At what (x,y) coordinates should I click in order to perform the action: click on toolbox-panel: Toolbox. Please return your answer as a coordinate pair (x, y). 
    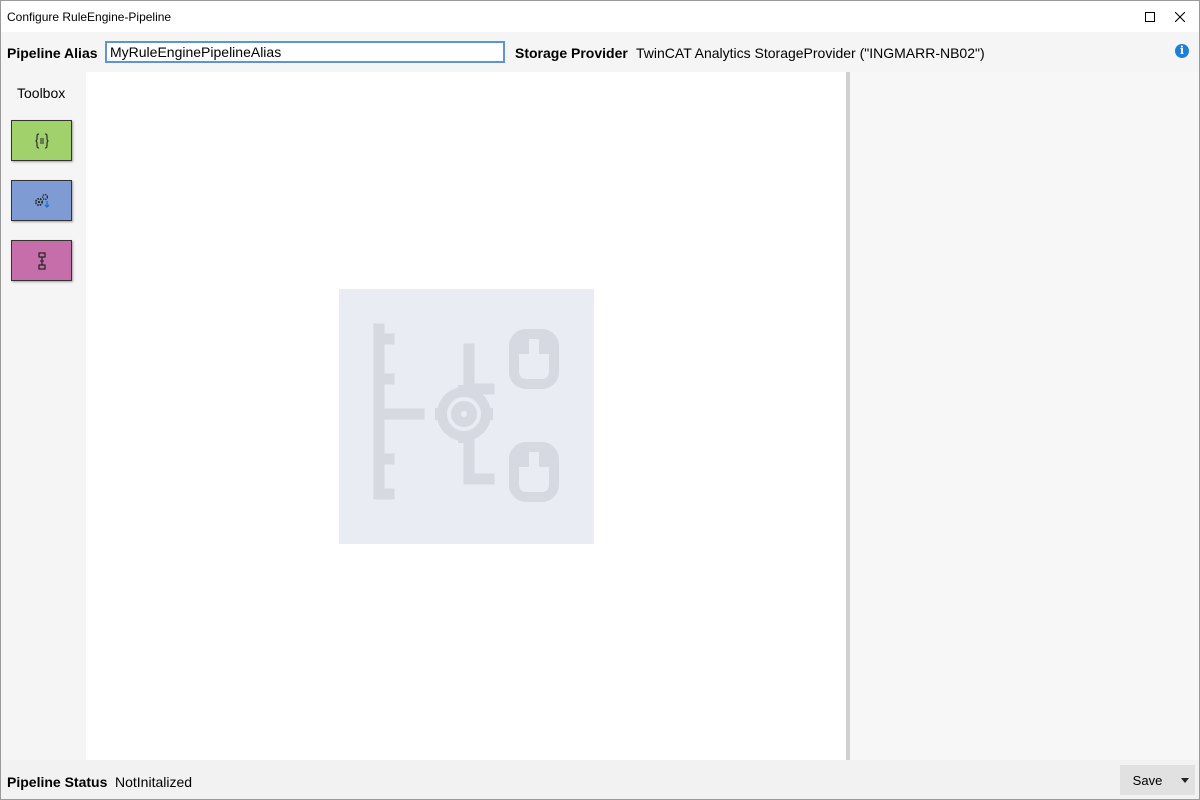
    Looking at the image, I should click on (43, 416).